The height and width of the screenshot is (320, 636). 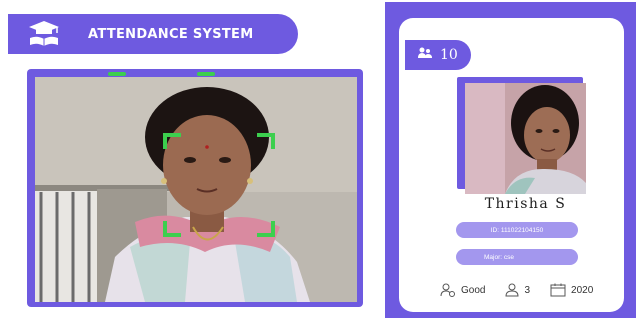 I want to click on app-title: ATTENDANCE SYSTEM, so click(x=171, y=34).